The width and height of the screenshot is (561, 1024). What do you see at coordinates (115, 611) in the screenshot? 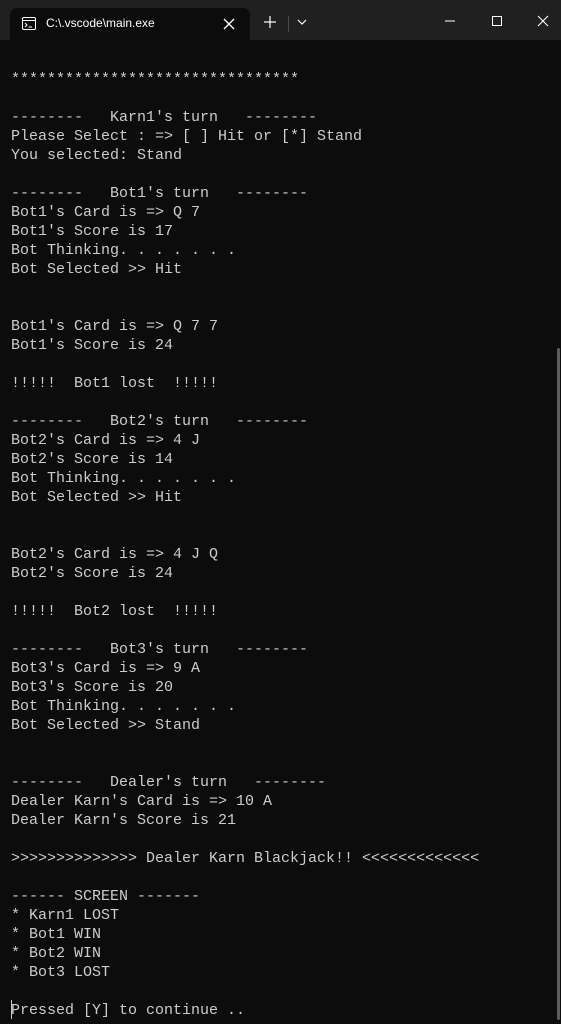
I see `console-line: !!!!! Bot2 lost !!!!!` at bounding box center [115, 611].